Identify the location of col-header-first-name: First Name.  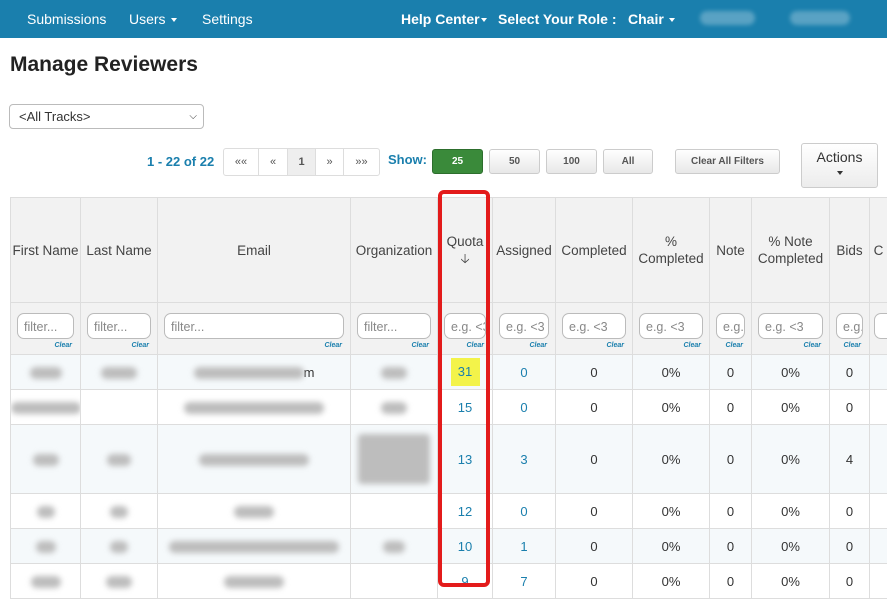
(46, 250).